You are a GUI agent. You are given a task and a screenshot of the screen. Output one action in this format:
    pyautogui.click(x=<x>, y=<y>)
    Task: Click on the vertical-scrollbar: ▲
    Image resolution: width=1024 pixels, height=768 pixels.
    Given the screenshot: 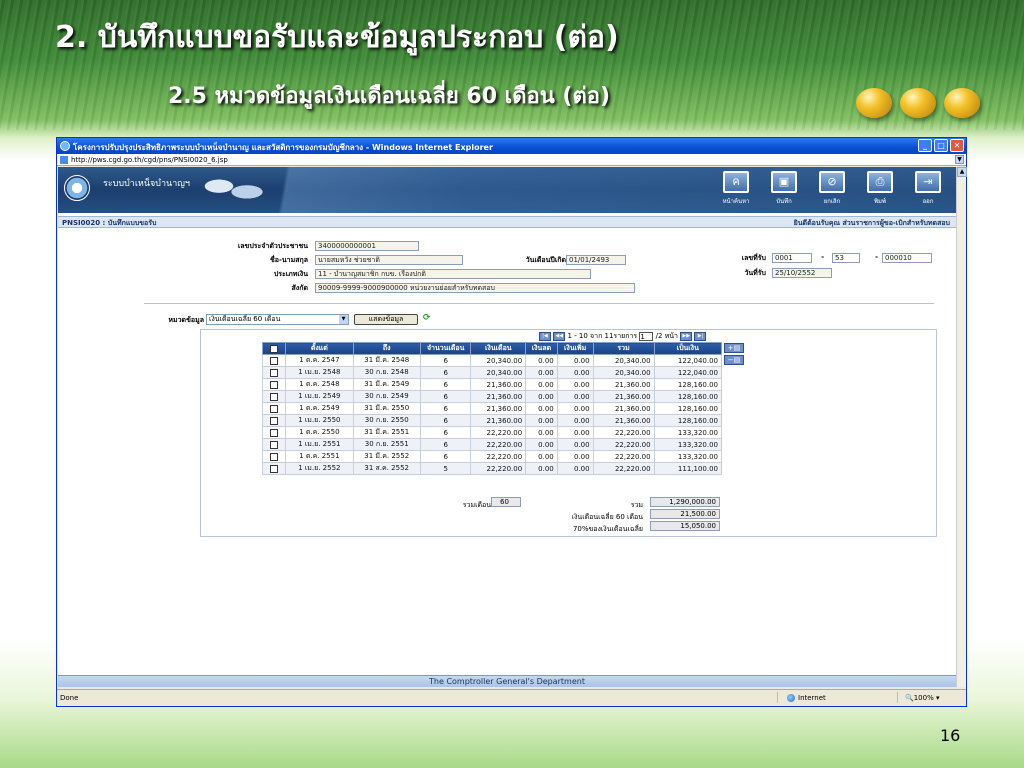 What is the action you would take?
    pyautogui.click(x=961, y=427)
    